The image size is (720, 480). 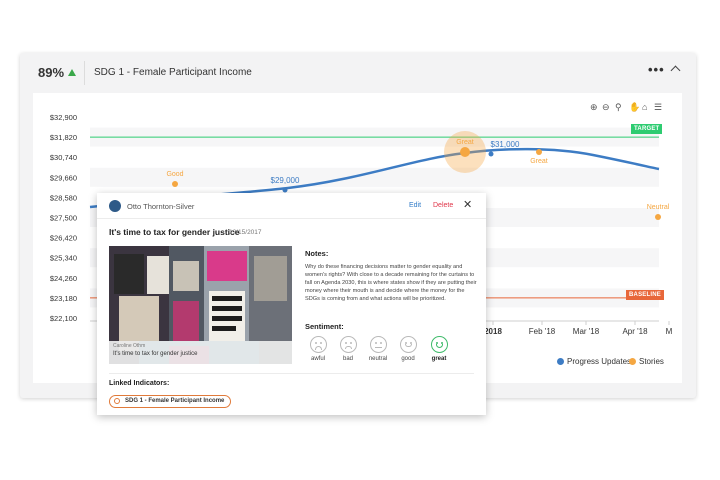 I want to click on y-tick-label: $32,900, so click(x=63, y=117).